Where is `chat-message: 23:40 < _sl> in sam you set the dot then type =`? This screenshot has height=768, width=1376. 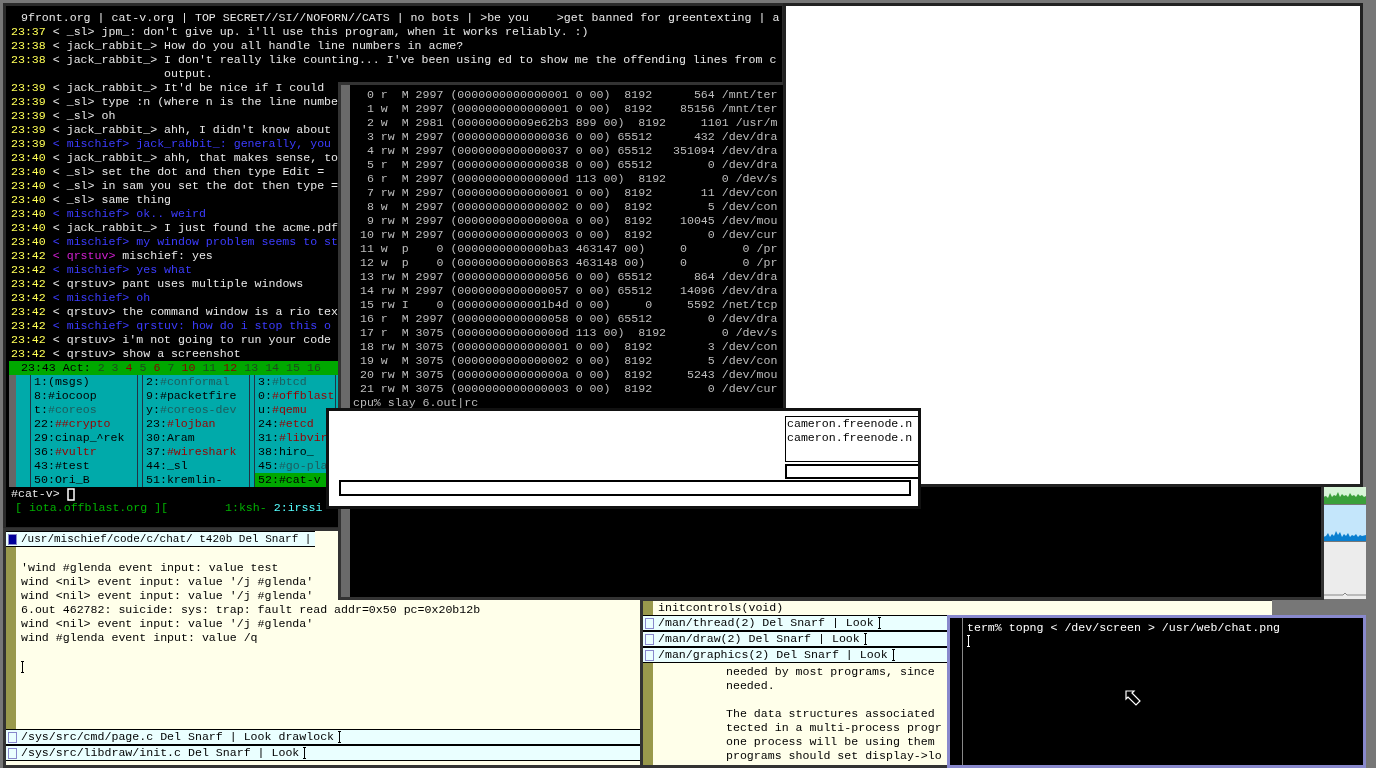 chat-message: 23:40 < _sl> in sam you set the dot then type = is located at coordinates (174, 186).